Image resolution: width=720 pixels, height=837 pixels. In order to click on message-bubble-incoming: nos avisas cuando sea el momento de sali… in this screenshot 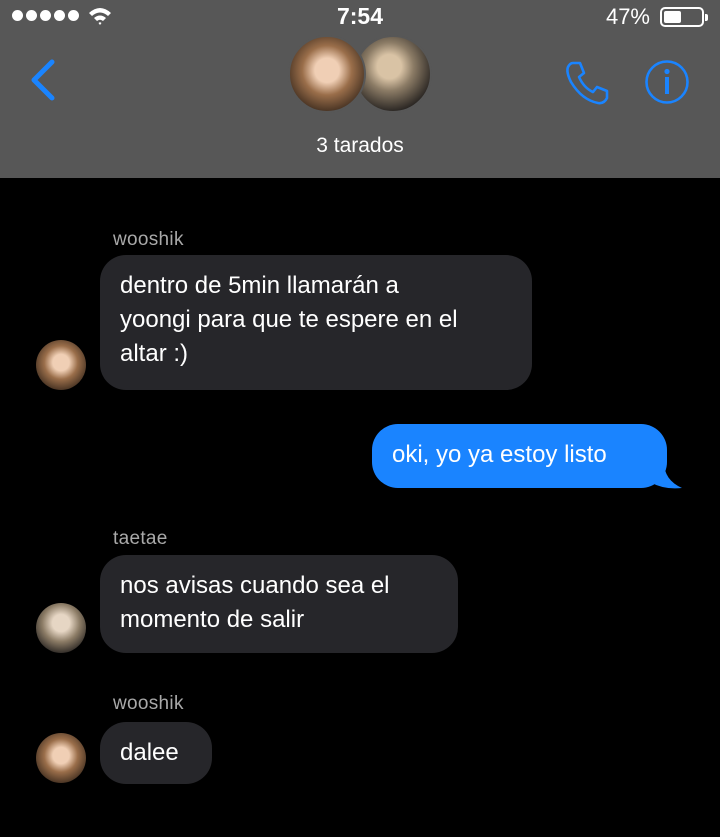, I will do `click(279, 604)`.